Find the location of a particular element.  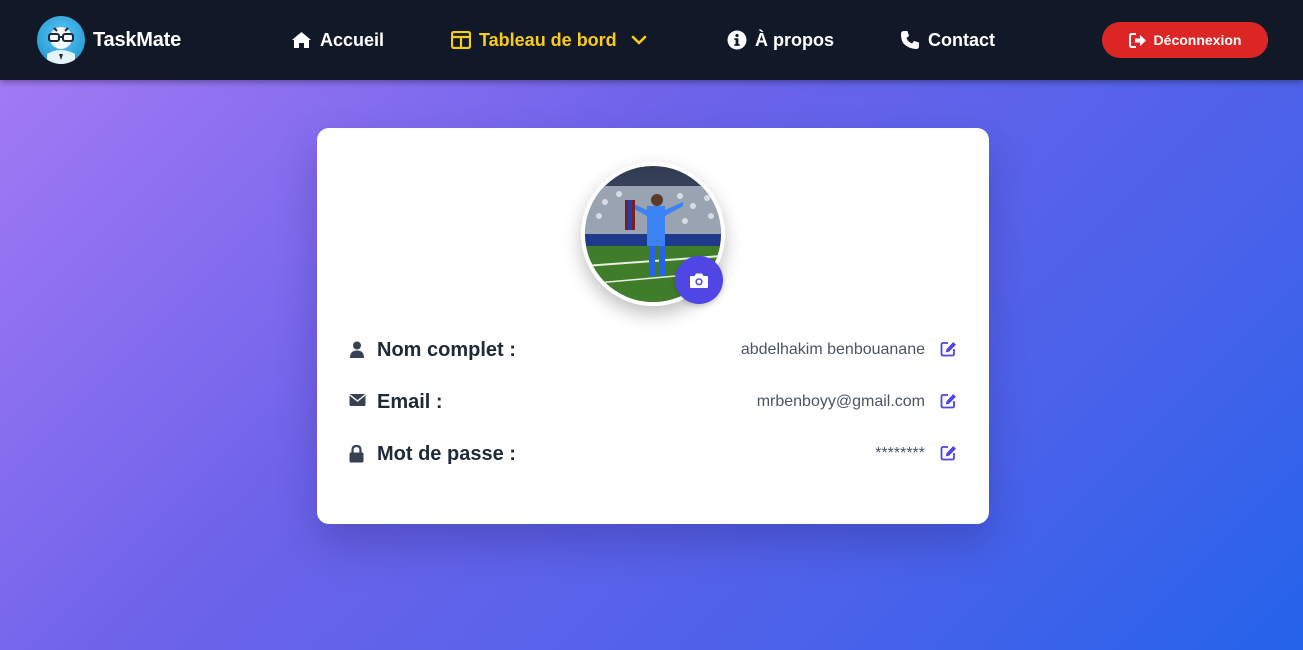

nav-a-propos: À propos is located at coordinates (780, 40).